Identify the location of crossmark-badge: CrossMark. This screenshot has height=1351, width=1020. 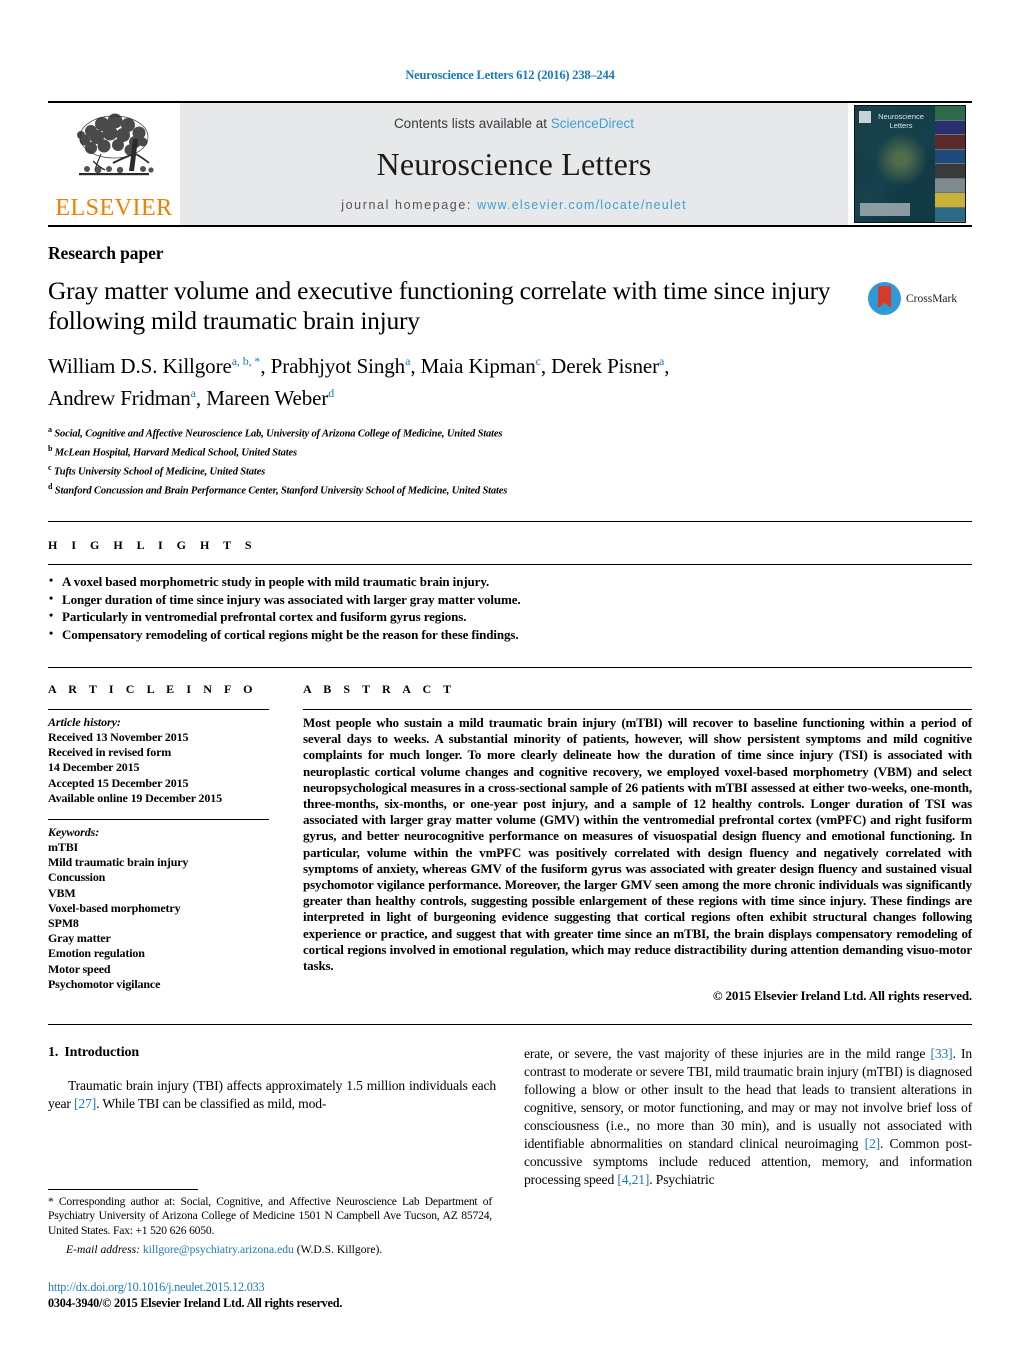
(920, 295).